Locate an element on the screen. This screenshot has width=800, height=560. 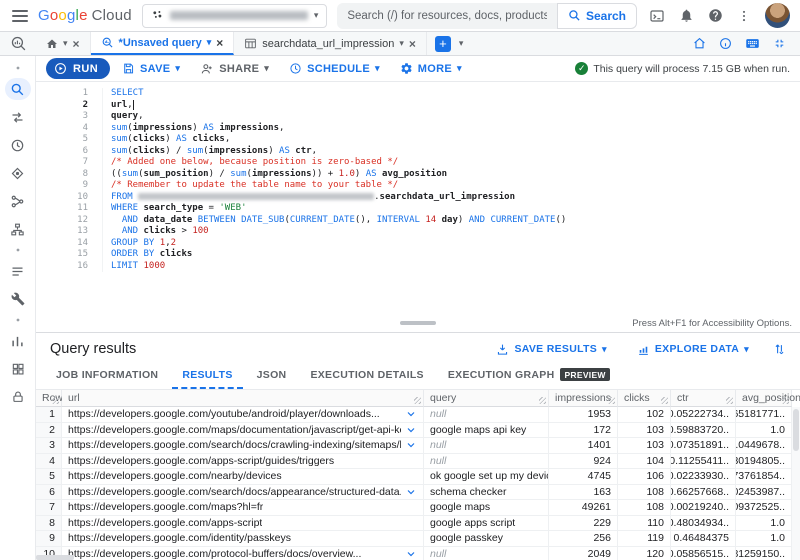
tab-unsaved-query: *Unsaved query is located at coordinates (162, 43).